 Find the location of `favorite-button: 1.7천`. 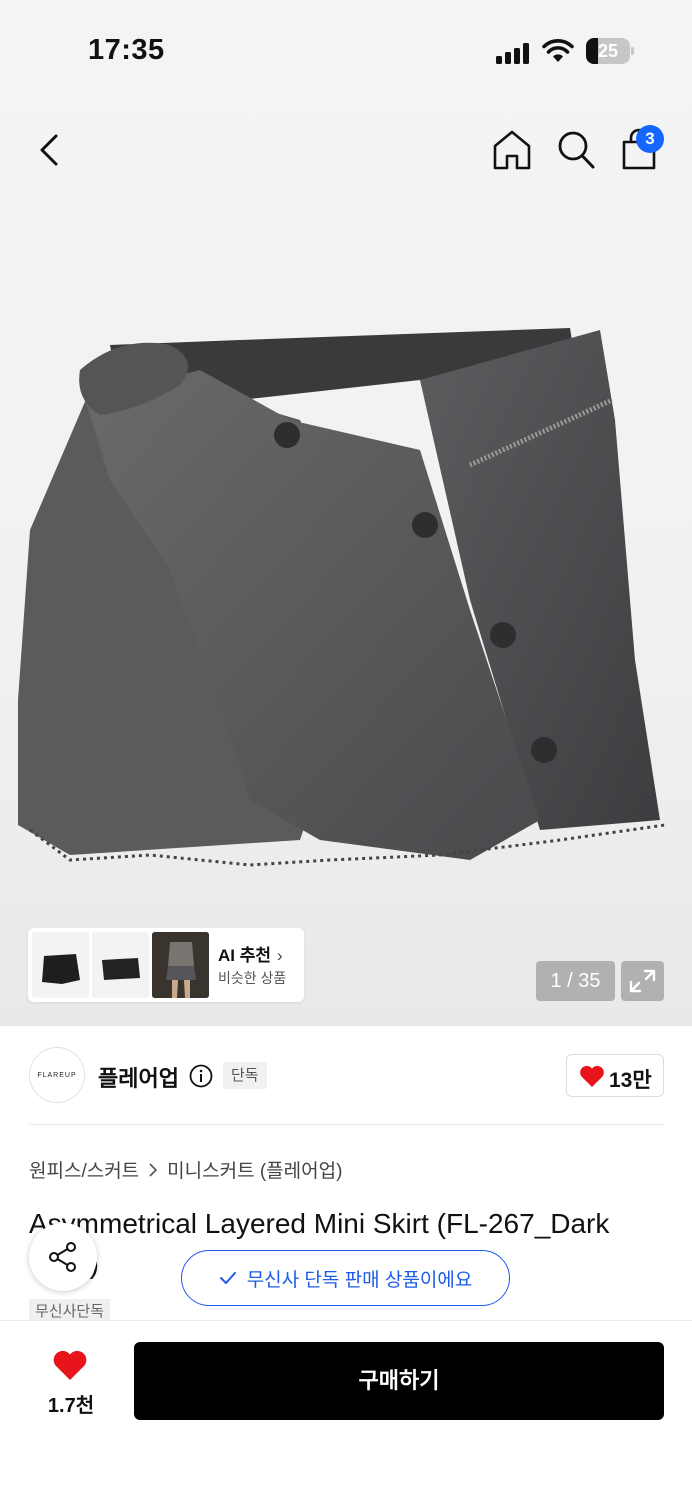

favorite-button: 1.7천 is located at coordinates (71, 1385).